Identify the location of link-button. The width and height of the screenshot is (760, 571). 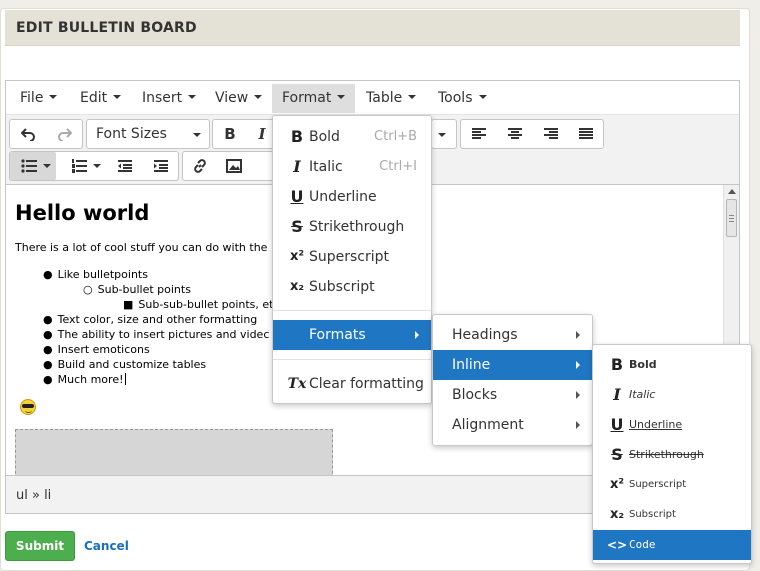
(200, 166).